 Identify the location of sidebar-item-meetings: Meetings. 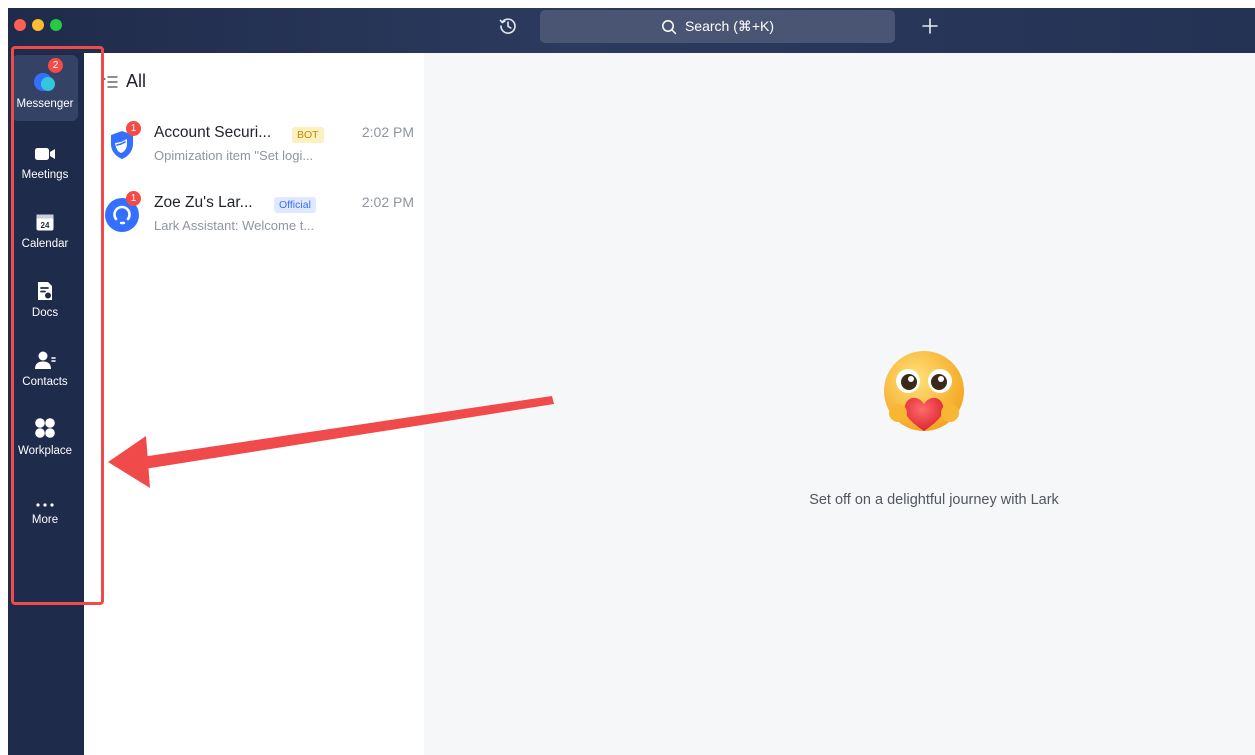
(45, 159).